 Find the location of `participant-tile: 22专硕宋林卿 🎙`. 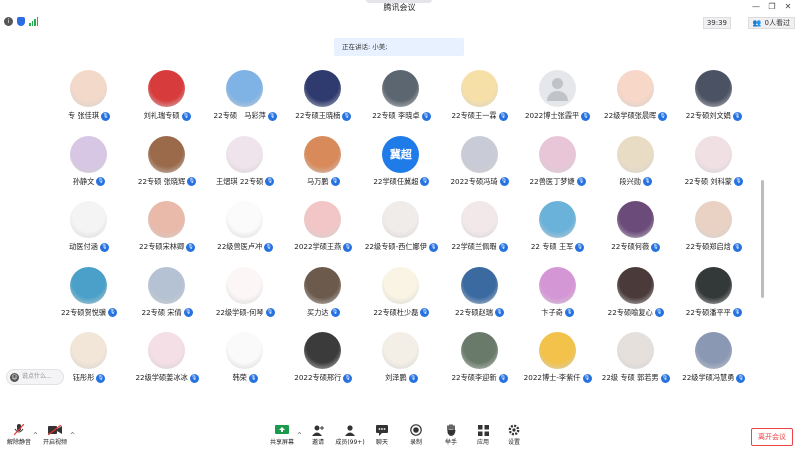

participant-tile: 22专硕宋林卿 🎙 is located at coordinates (167, 227).